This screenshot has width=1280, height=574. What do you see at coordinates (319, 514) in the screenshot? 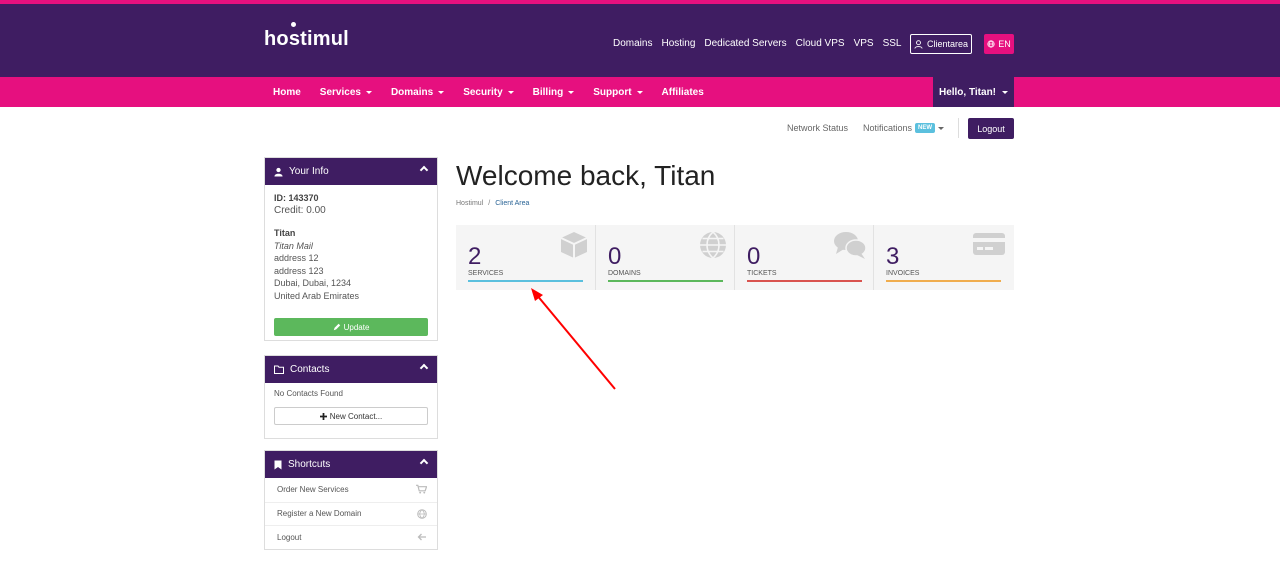
I see `shortcut-label: Register a New Domain` at bounding box center [319, 514].